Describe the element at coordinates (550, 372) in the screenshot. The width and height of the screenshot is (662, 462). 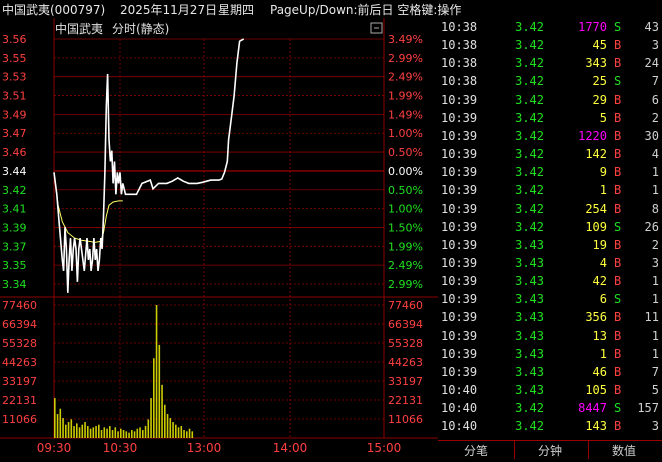
I see `trade-row: 10:39 3.43 46 B 7` at that location.